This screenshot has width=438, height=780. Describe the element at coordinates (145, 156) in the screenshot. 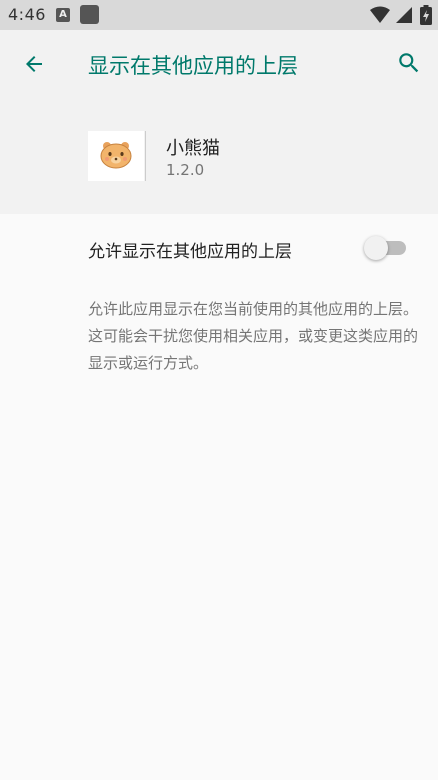

I see `app-divider` at that location.